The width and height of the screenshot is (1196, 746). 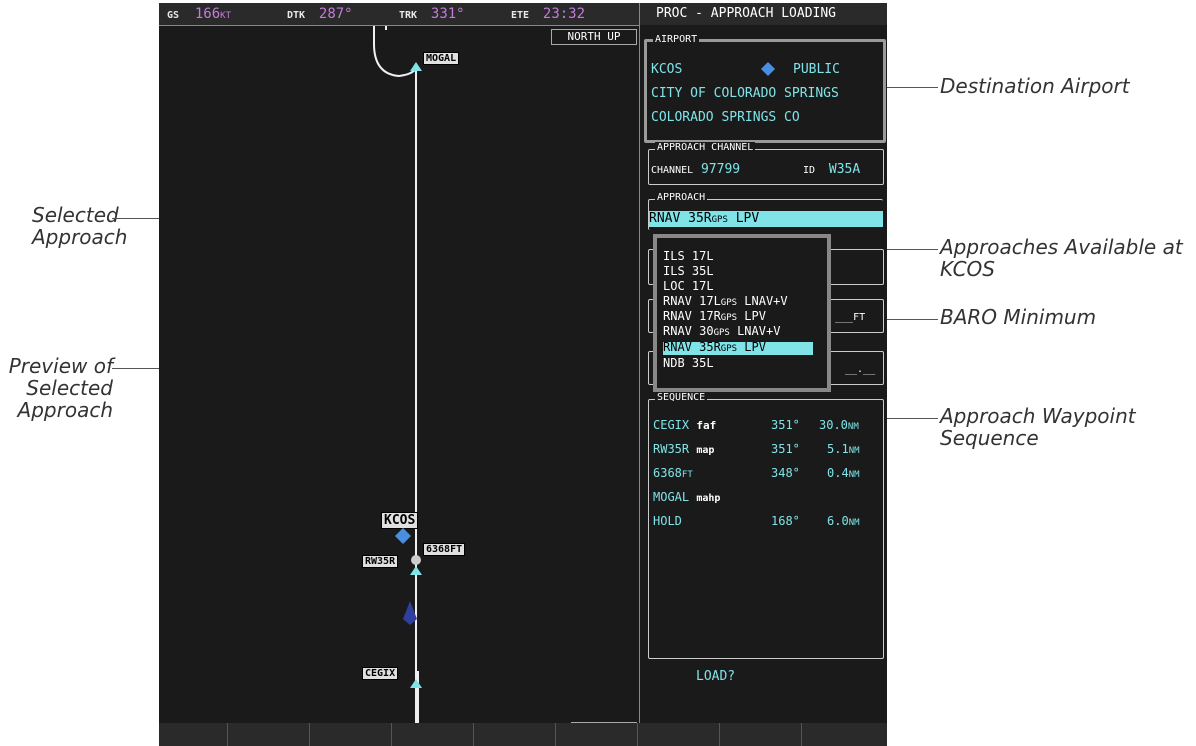 I want to click on seq-distance-value: 6.0, so click(x=838, y=521).